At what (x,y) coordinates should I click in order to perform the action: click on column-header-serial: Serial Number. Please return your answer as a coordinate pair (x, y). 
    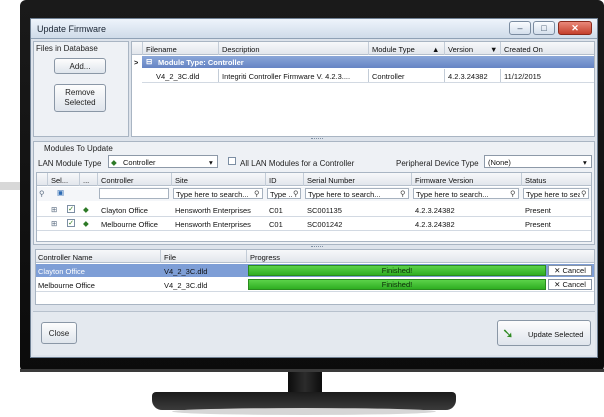
    Looking at the image, I should click on (331, 180).